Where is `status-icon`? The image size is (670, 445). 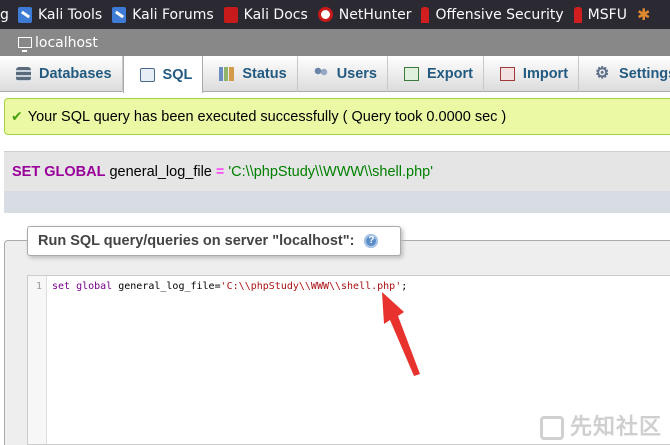
status-icon is located at coordinates (227, 74).